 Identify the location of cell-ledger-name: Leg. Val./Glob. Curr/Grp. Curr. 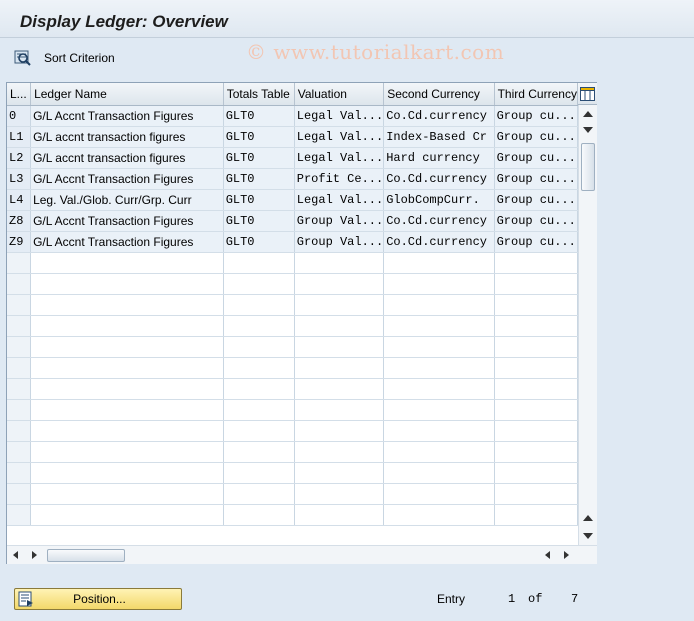
(127, 200).